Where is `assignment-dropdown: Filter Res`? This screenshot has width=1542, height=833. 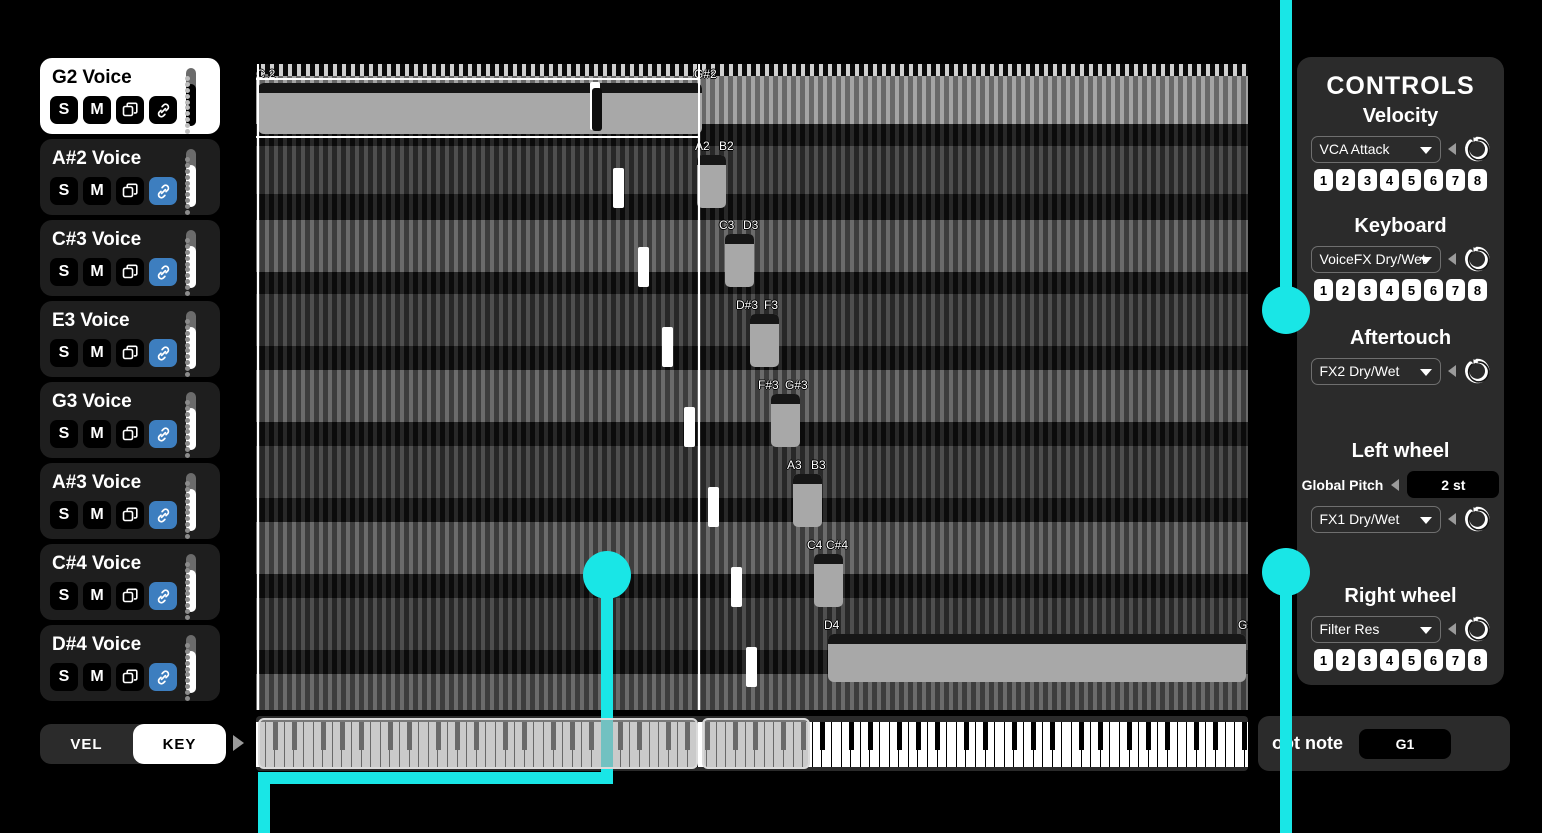
assignment-dropdown: Filter Res is located at coordinates (1375, 629).